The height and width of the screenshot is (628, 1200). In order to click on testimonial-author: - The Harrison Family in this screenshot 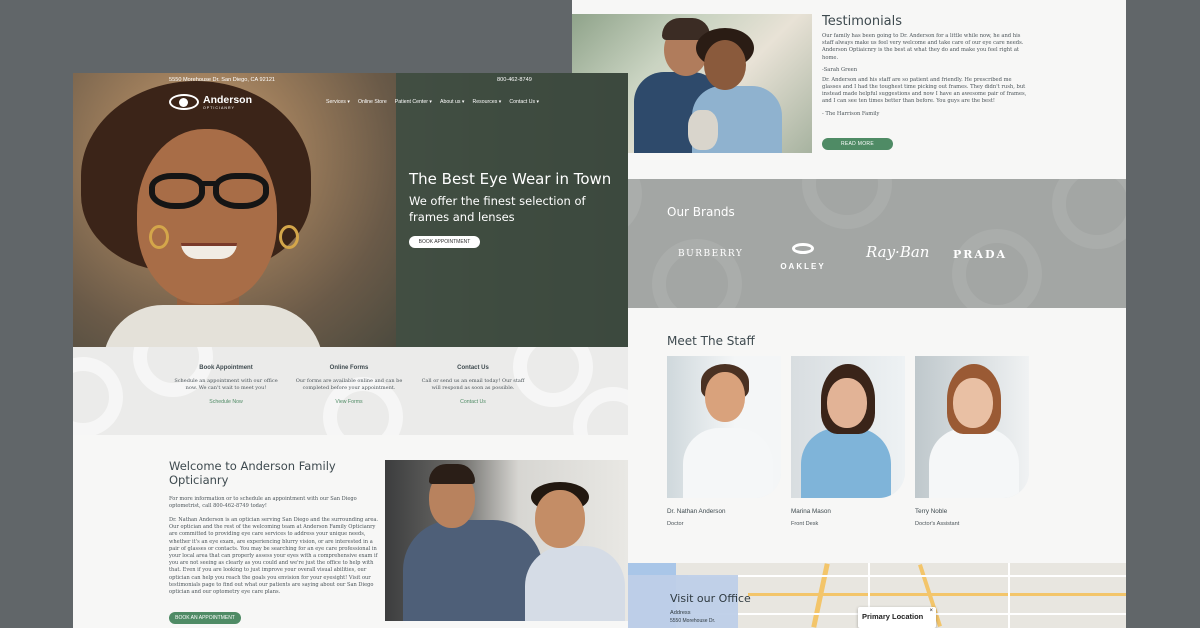, I will do `click(851, 113)`.